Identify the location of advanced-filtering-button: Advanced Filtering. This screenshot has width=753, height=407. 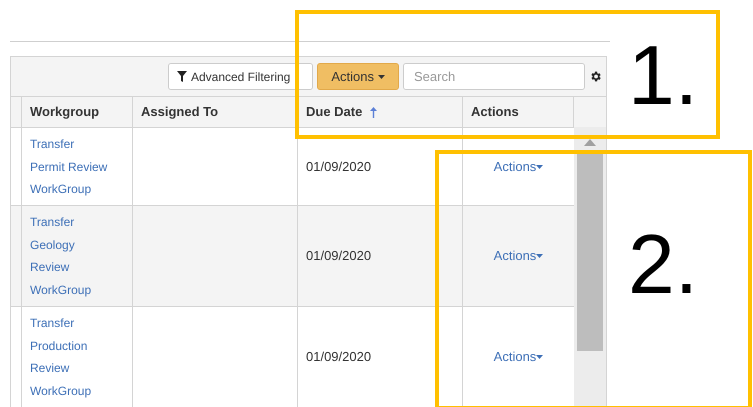
(241, 76).